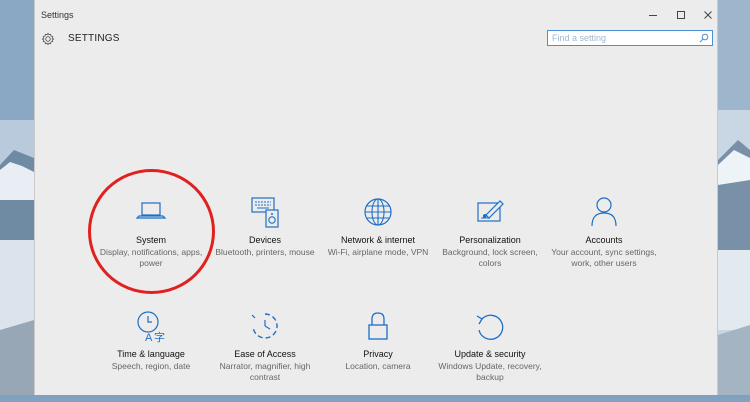 The height and width of the screenshot is (402, 750). I want to click on paint-brush-icon, so click(490, 211).